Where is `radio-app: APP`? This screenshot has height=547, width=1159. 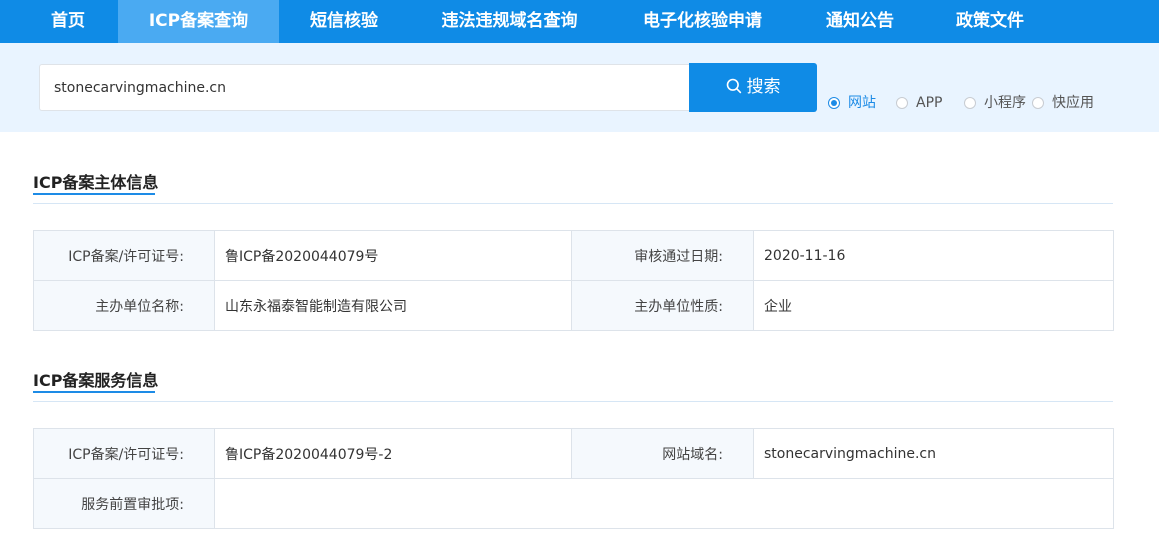
radio-app: APP is located at coordinates (919, 103).